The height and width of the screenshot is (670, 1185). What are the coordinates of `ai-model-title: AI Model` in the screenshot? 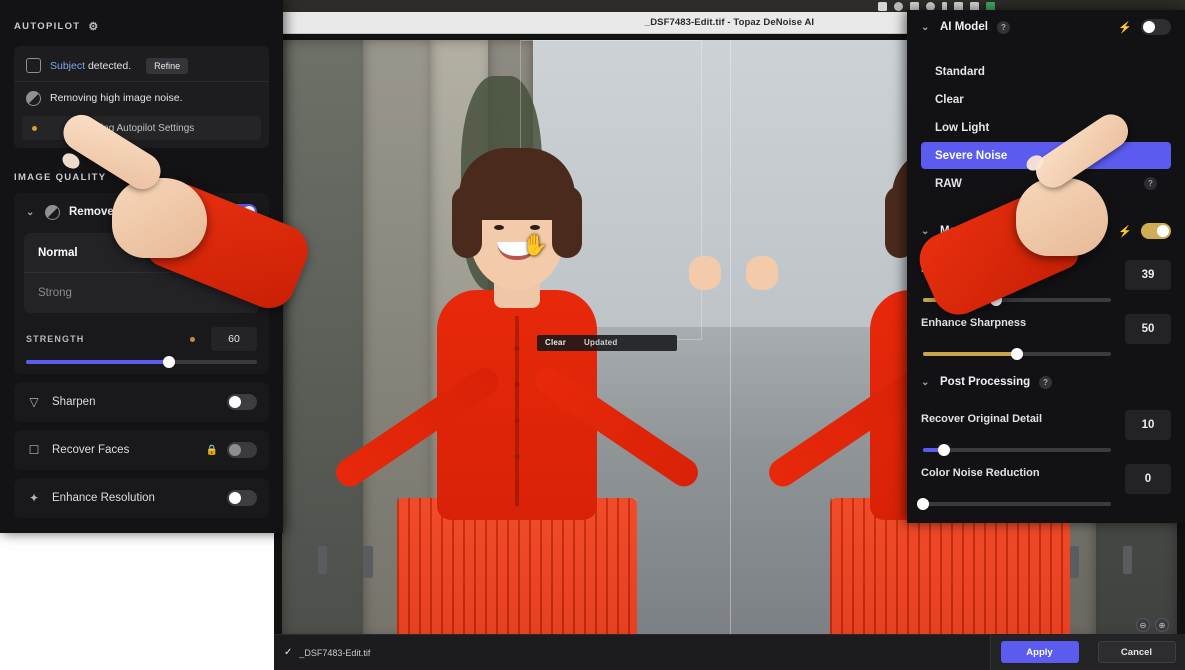 It's located at (964, 27).